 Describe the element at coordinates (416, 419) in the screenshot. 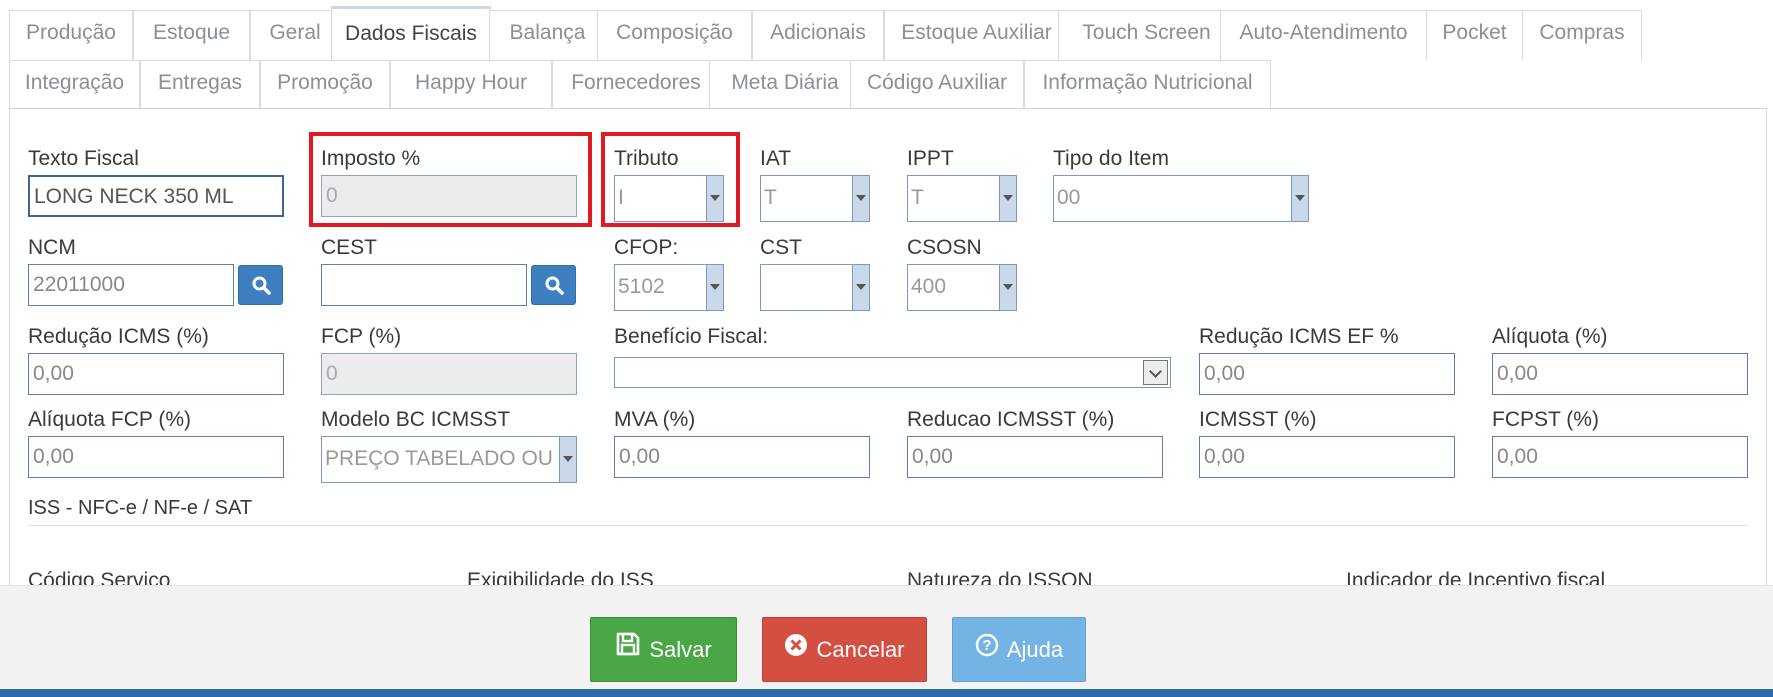

I see `modelo-bc-icmsst-label: Modelo BC ICMSST` at that location.